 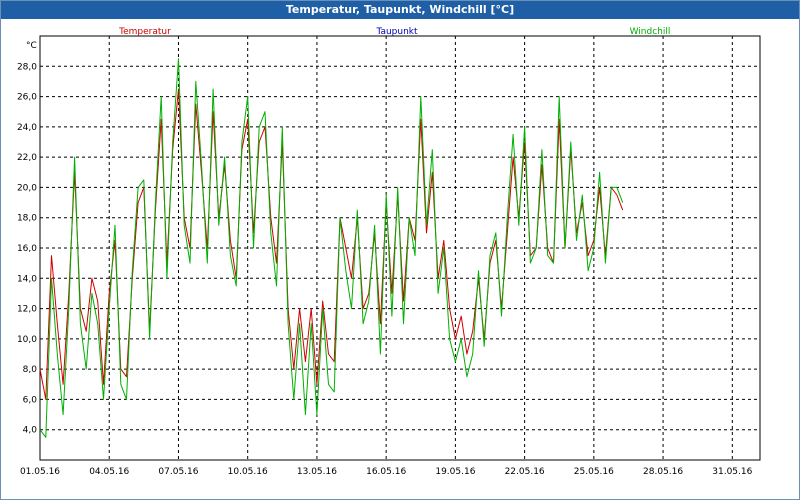 I want to click on y-tick-label: 26,0, so click(x=27, y=98).